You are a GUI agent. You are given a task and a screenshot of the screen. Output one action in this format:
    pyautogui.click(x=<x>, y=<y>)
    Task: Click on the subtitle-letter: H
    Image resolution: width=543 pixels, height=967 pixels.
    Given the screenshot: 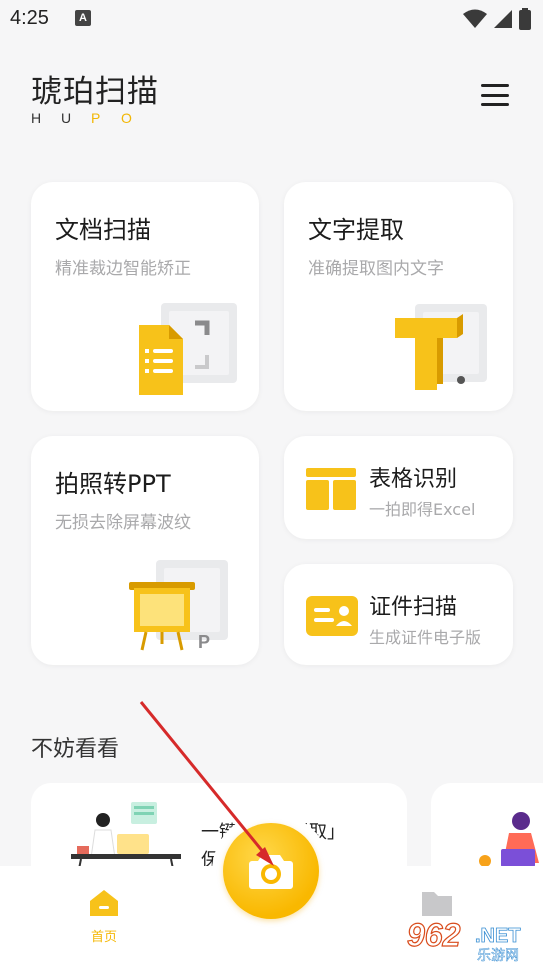 What is the action you would take?
    pyautogui.click(x=36, y=118)
    